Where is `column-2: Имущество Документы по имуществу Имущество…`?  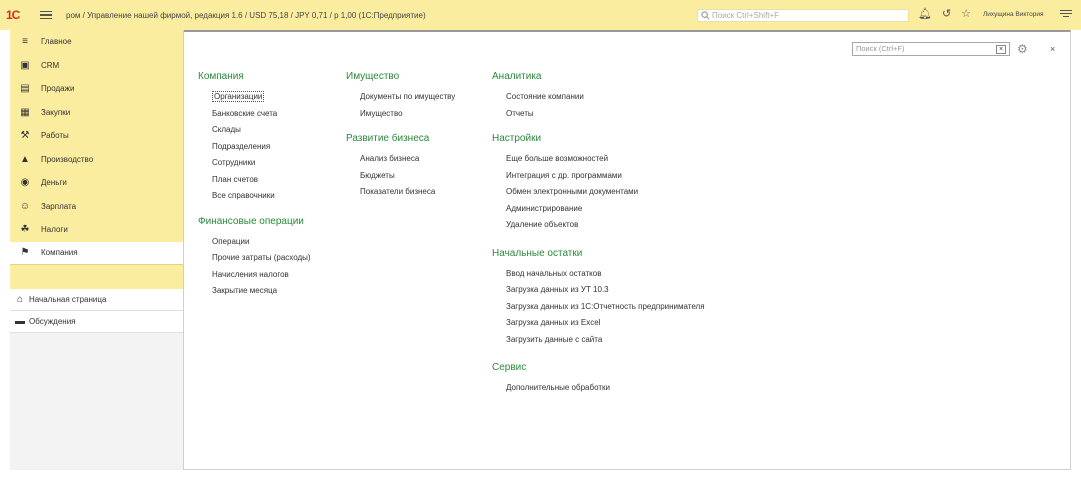
column-2: Имущество Документы по имуществу Имущество… is located at coordinates (400, 135).